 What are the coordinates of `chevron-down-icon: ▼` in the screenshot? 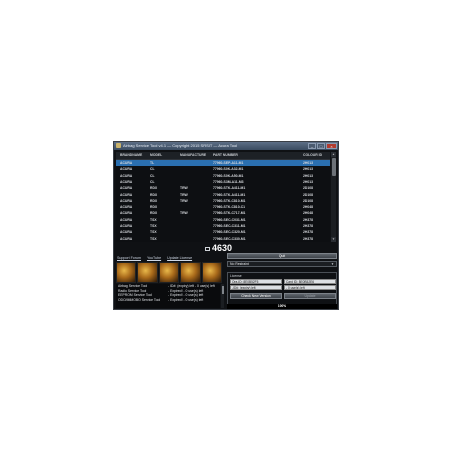 It's located at (332, 264).